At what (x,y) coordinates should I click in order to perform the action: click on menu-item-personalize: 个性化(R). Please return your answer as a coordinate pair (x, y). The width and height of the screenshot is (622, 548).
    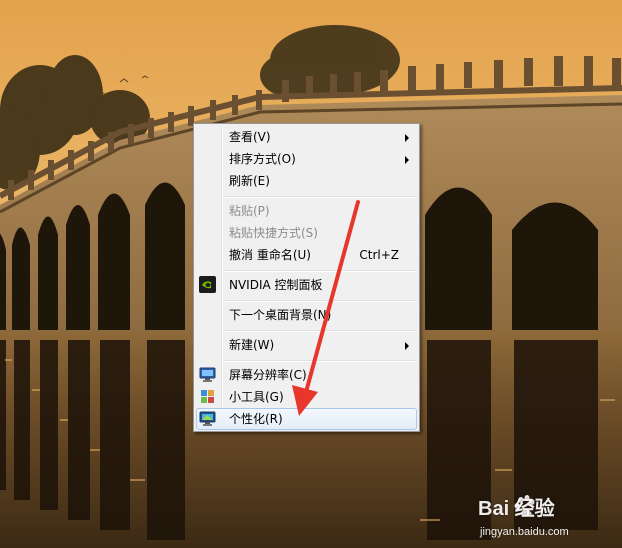
    Looking at the image, I should click on (306, 419).